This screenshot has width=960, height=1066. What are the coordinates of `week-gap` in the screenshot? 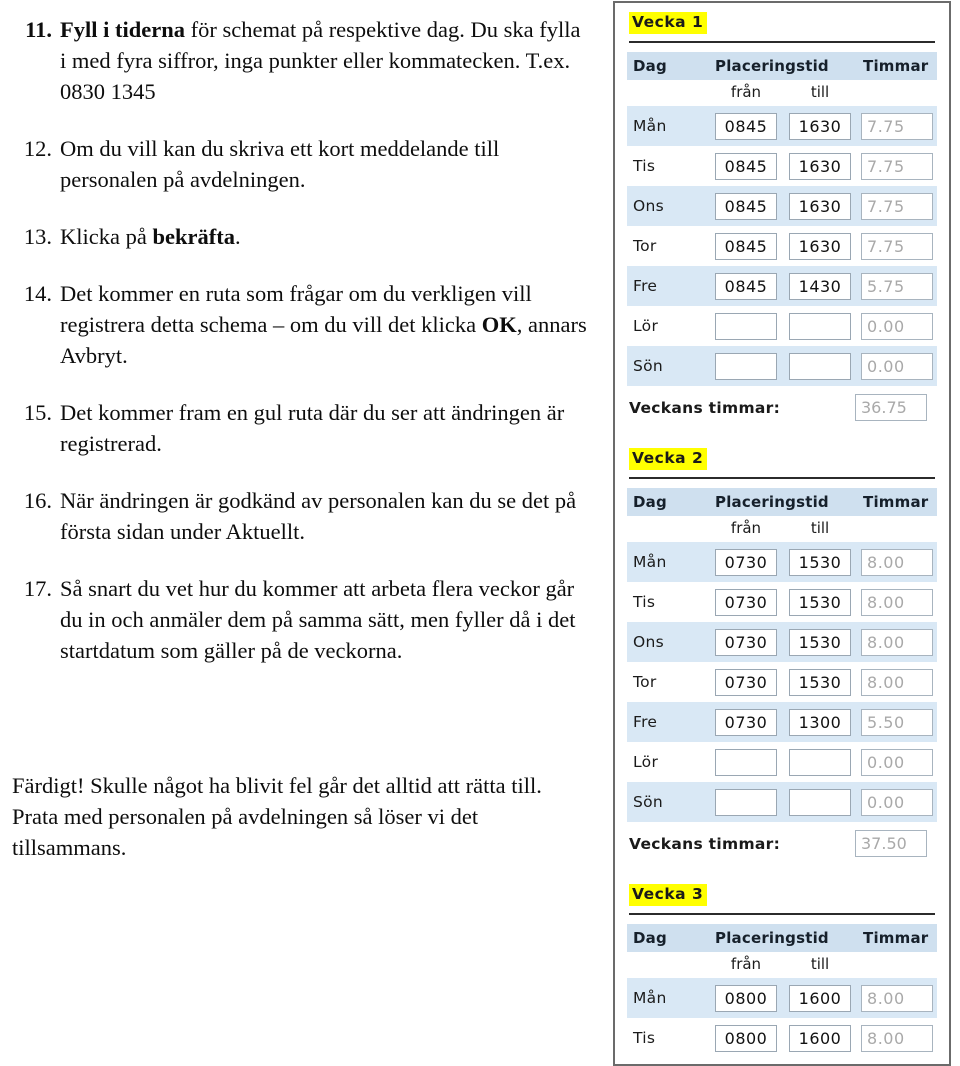 It's located at (782, 866).